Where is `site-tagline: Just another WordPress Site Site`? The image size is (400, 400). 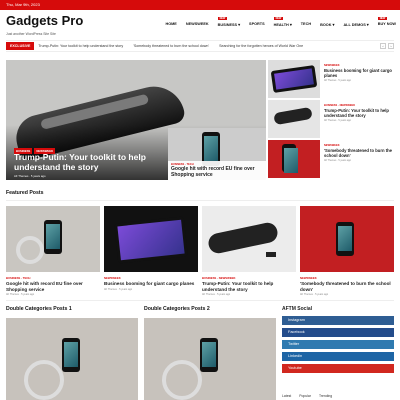 site-tagline: Just another WordPress Site Site is located at coordinates (31, 34).